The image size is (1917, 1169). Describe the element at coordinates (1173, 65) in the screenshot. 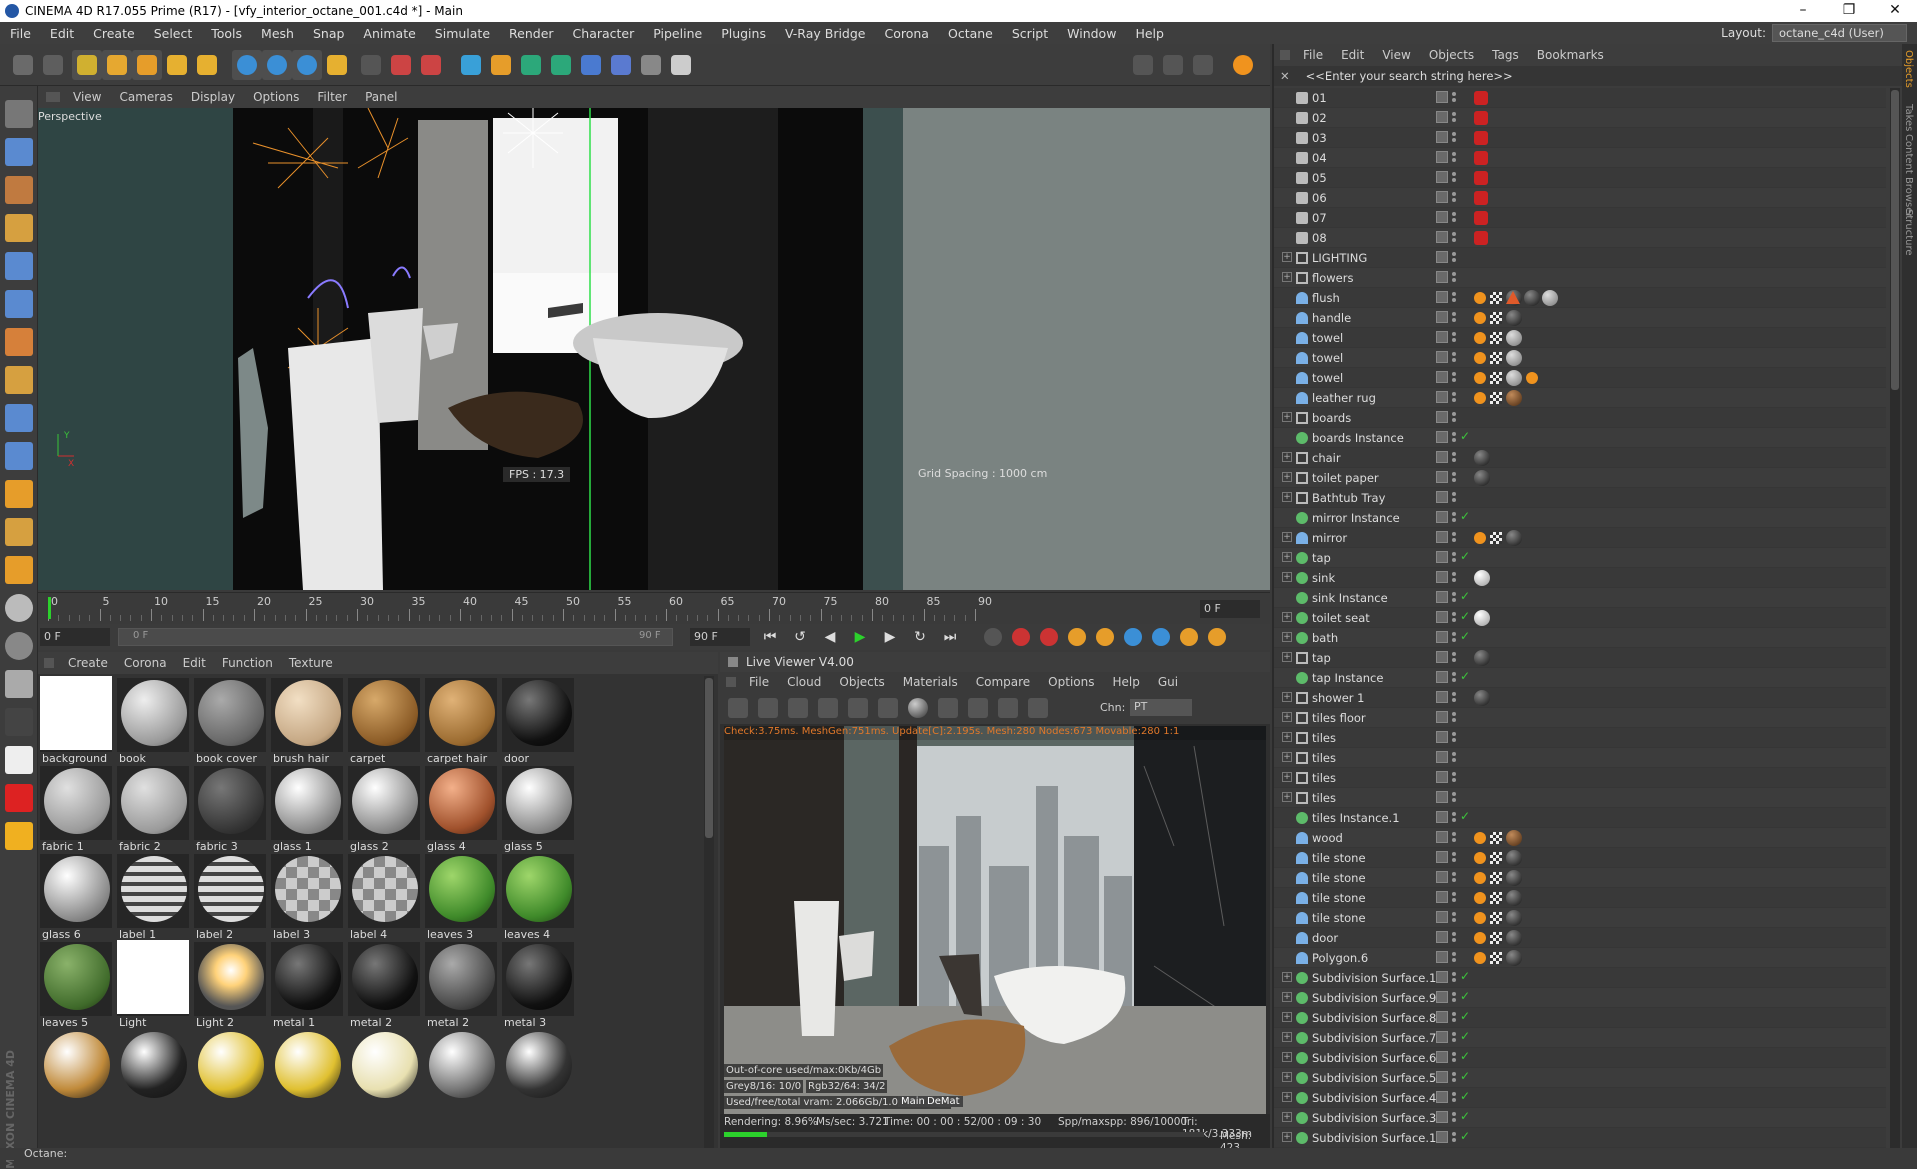

I see `spline-button` at that location.